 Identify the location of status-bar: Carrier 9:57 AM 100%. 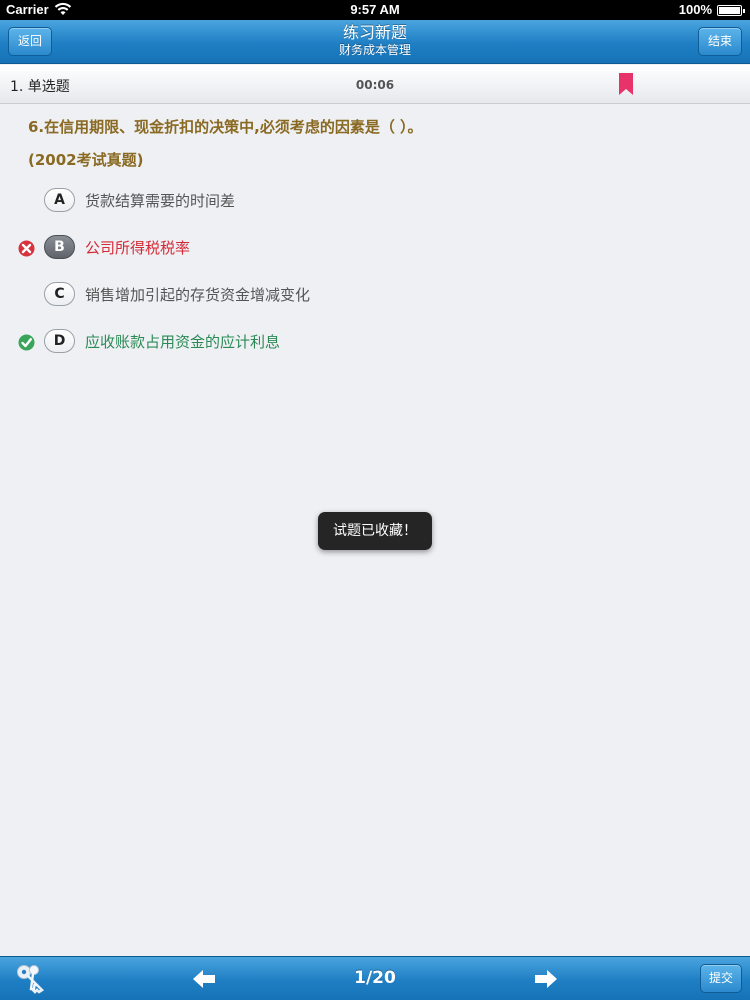
(375, 10).